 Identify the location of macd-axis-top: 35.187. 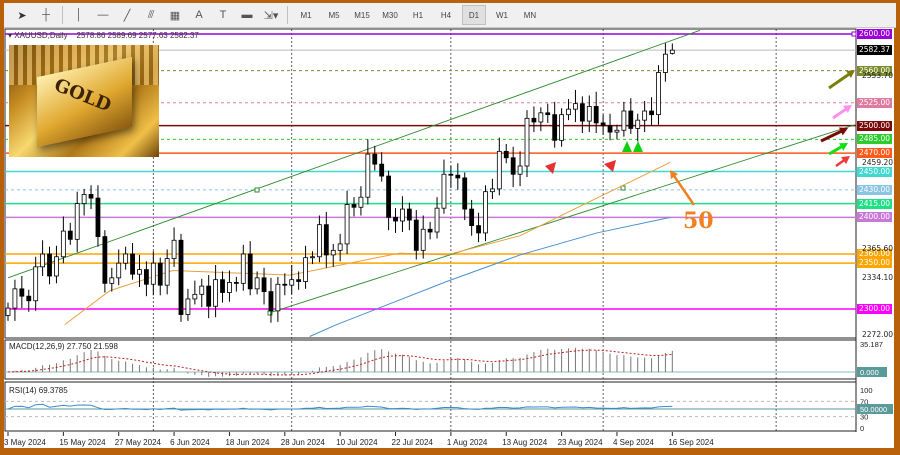
(871, 344).